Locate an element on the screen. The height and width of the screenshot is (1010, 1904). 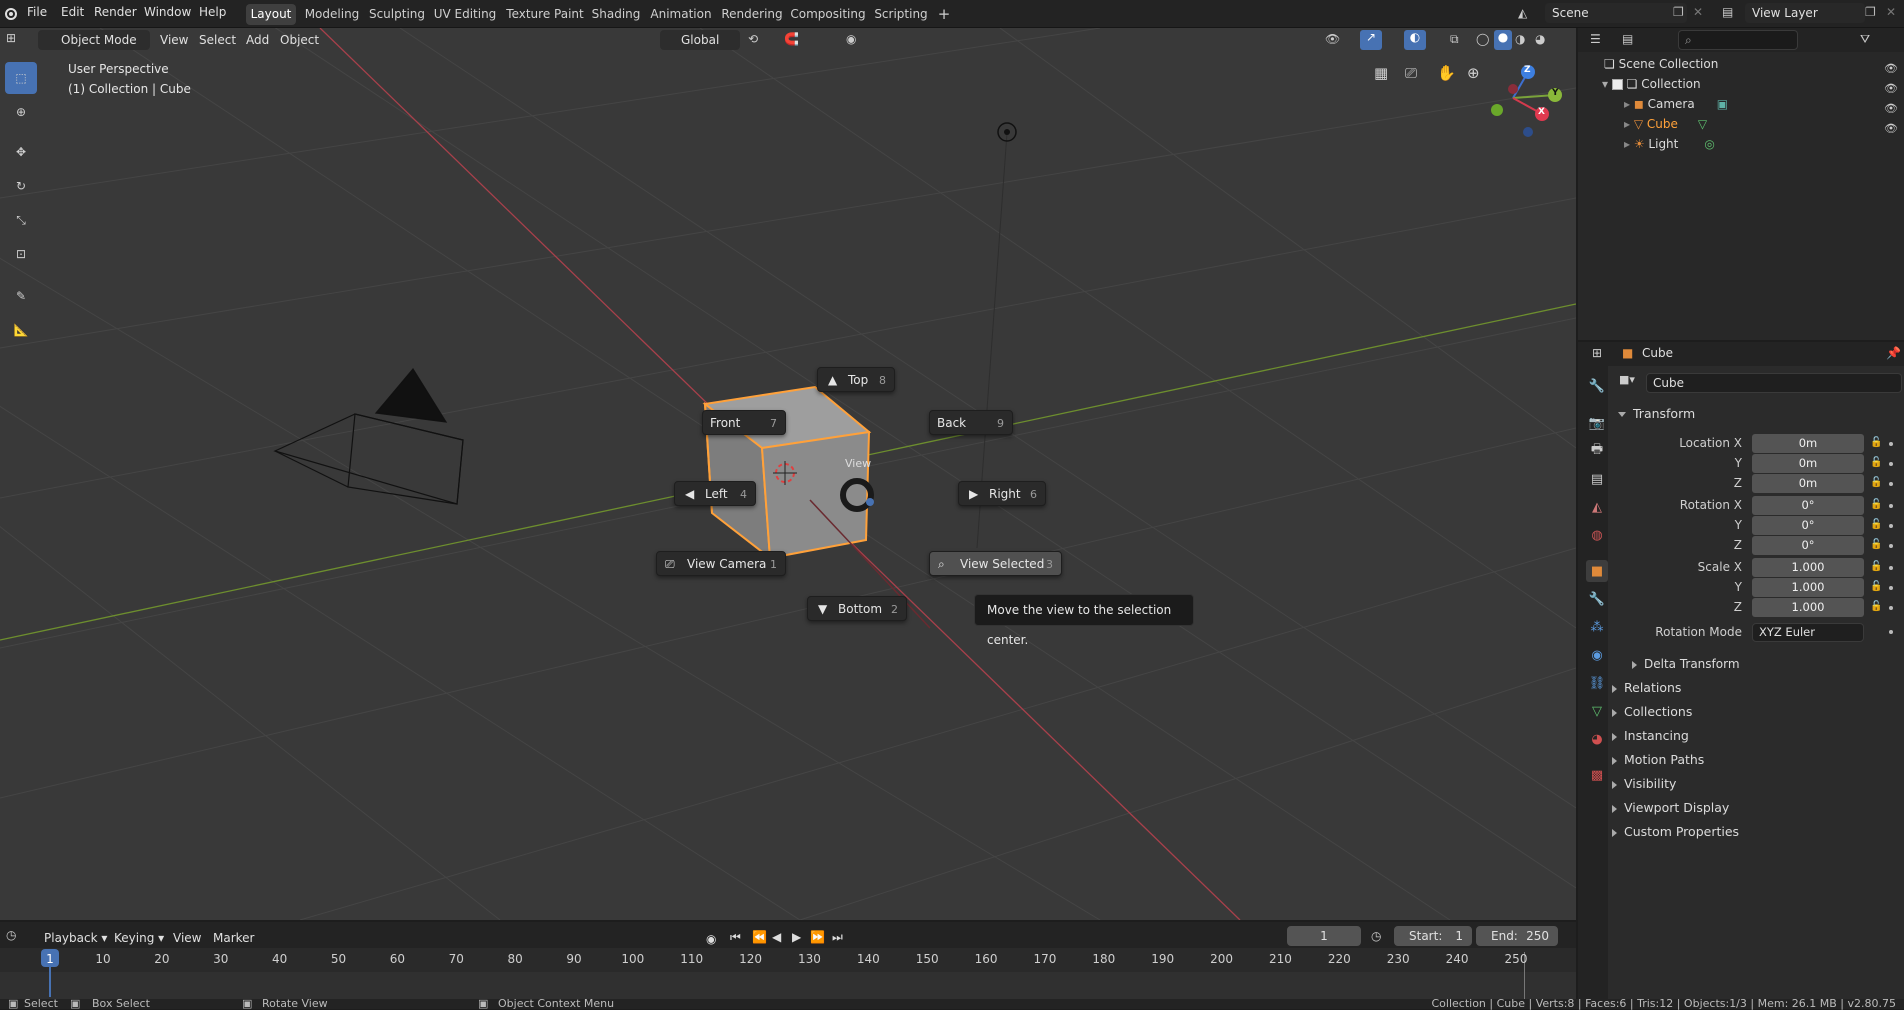
display-mode-icon: ▤ is located at coordinates (1627, 39).